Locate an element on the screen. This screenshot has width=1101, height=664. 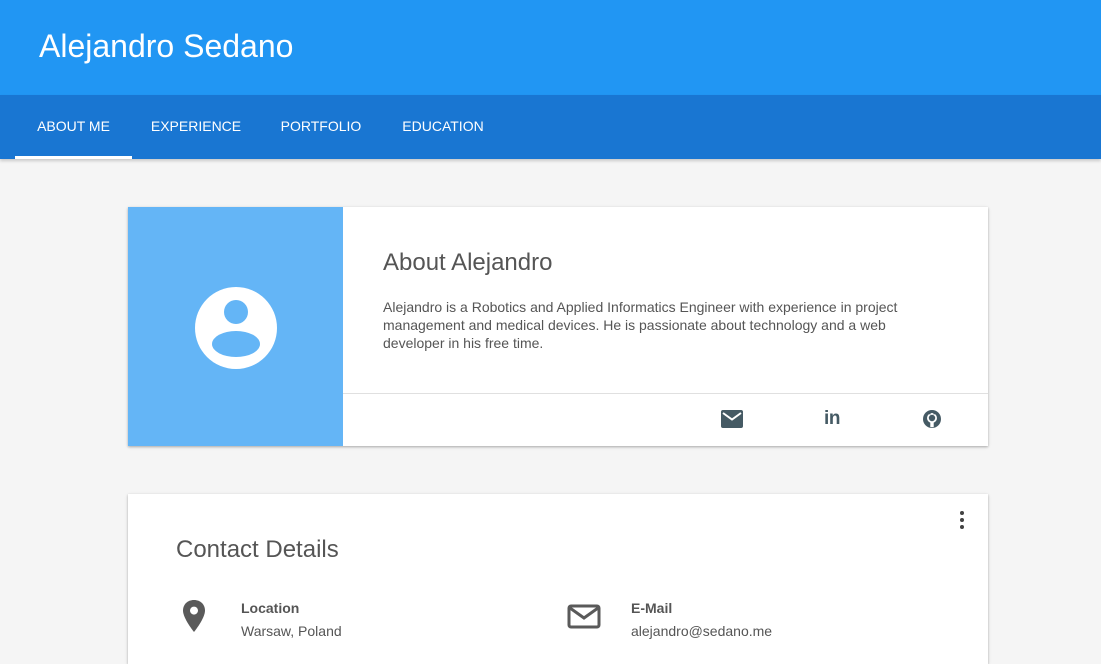
location-pin-icon is located at coordinates (194, 616).